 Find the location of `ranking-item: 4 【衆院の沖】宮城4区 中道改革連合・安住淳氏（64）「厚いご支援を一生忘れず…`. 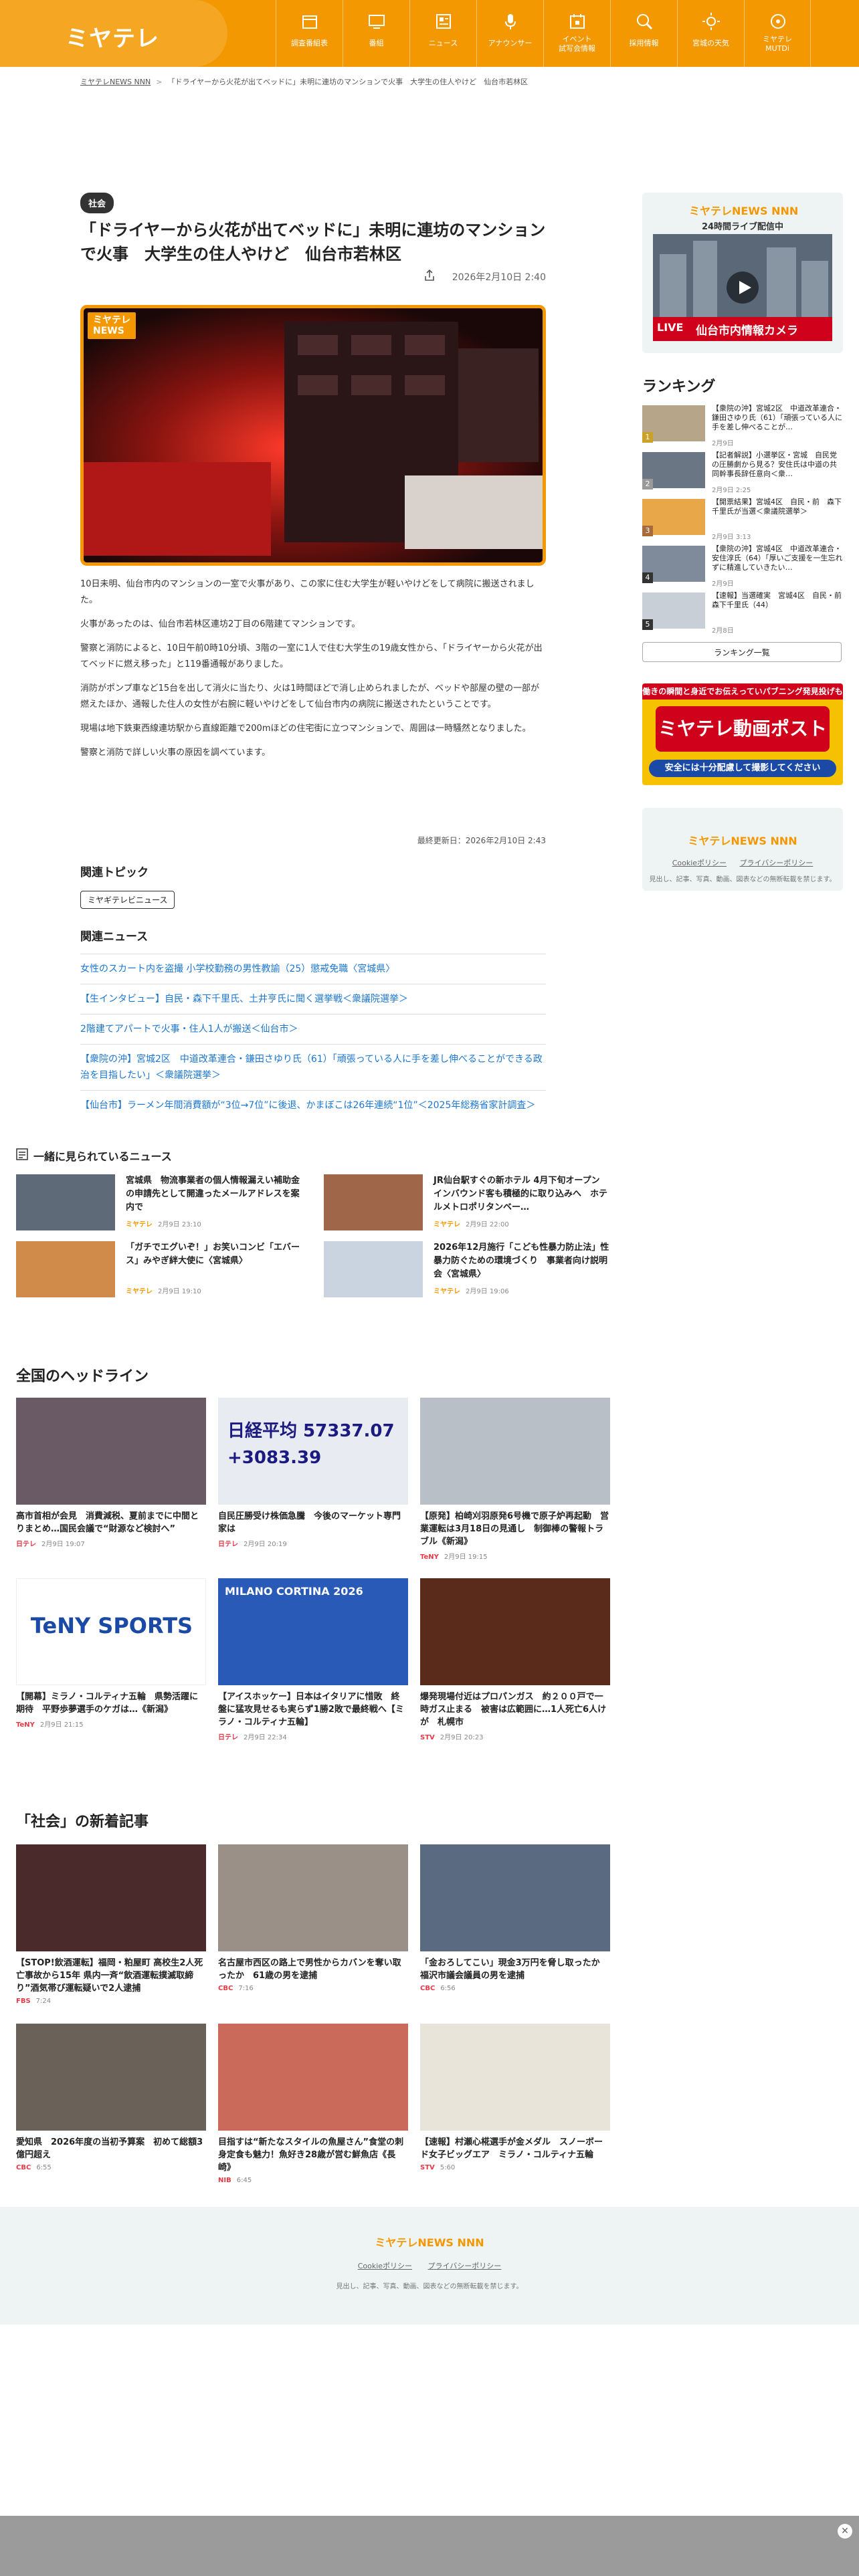

ranking-item: 4 【衆院の沖】宮城4区 中道改革連合・安住淳氏（64）「厚いご支援を一生忘れず… is located at coordinates (742, 565).